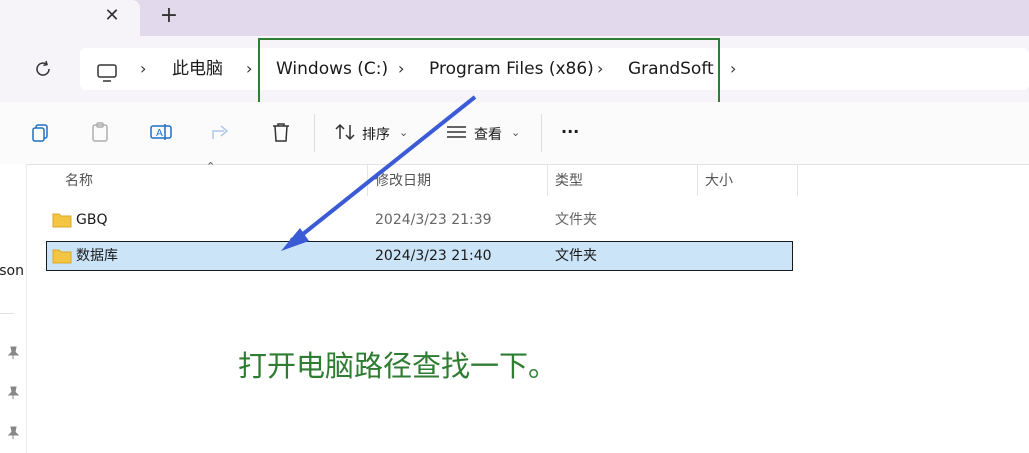 This screenshot has width=1029, height=453. Describe the element at coordinates (398, 366) in the screenshot. I see `annotation-text: 打开电脑路径查找一下。` at that location.